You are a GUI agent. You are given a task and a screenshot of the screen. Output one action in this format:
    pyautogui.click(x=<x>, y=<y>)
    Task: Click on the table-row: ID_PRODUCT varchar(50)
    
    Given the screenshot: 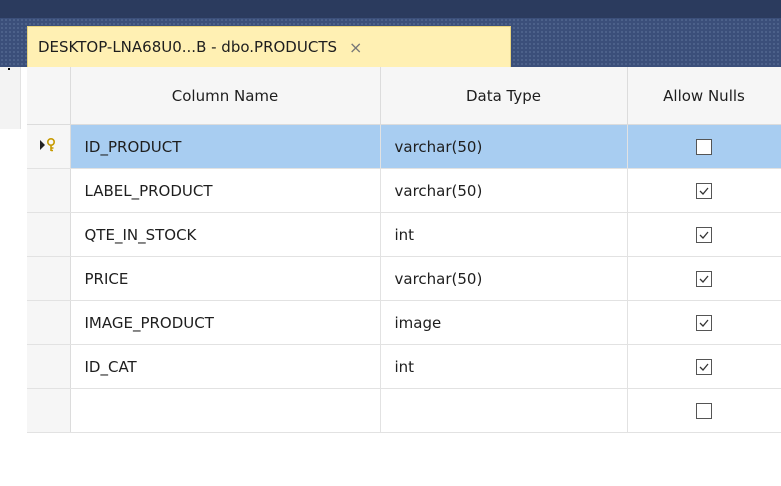 What is the action you would take?
    pyautogui.click(x=404, y=146)
    